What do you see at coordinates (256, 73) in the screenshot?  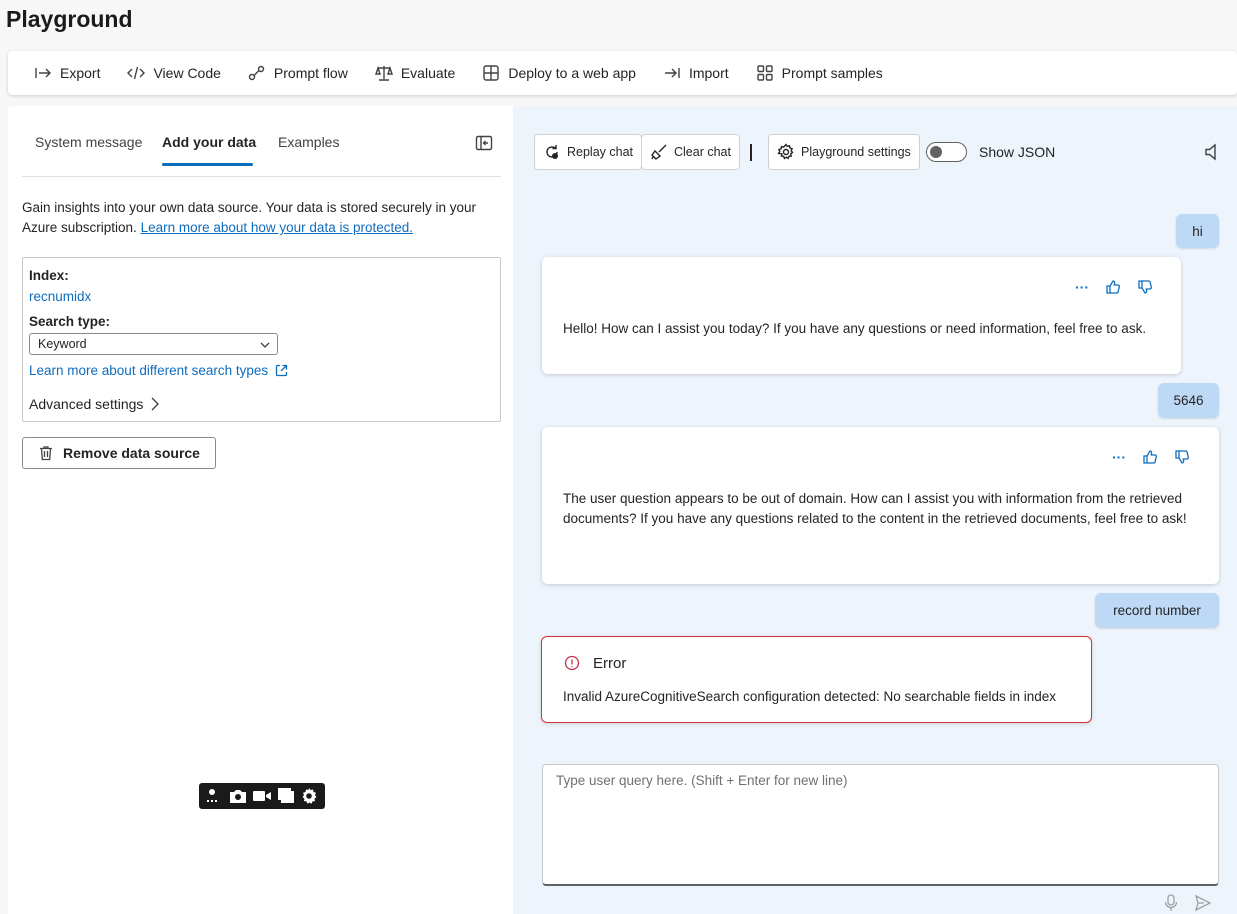 I see `flow-icon` at bounding box center [256, 73].